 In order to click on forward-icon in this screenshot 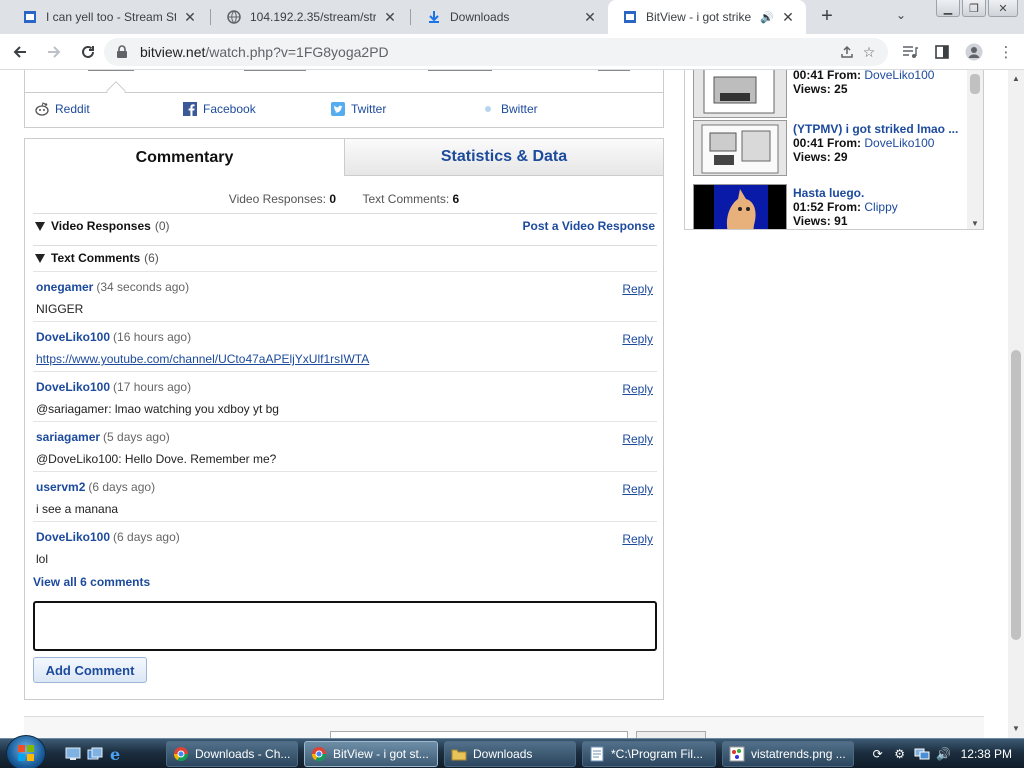, I will do `click(54, 52)`.